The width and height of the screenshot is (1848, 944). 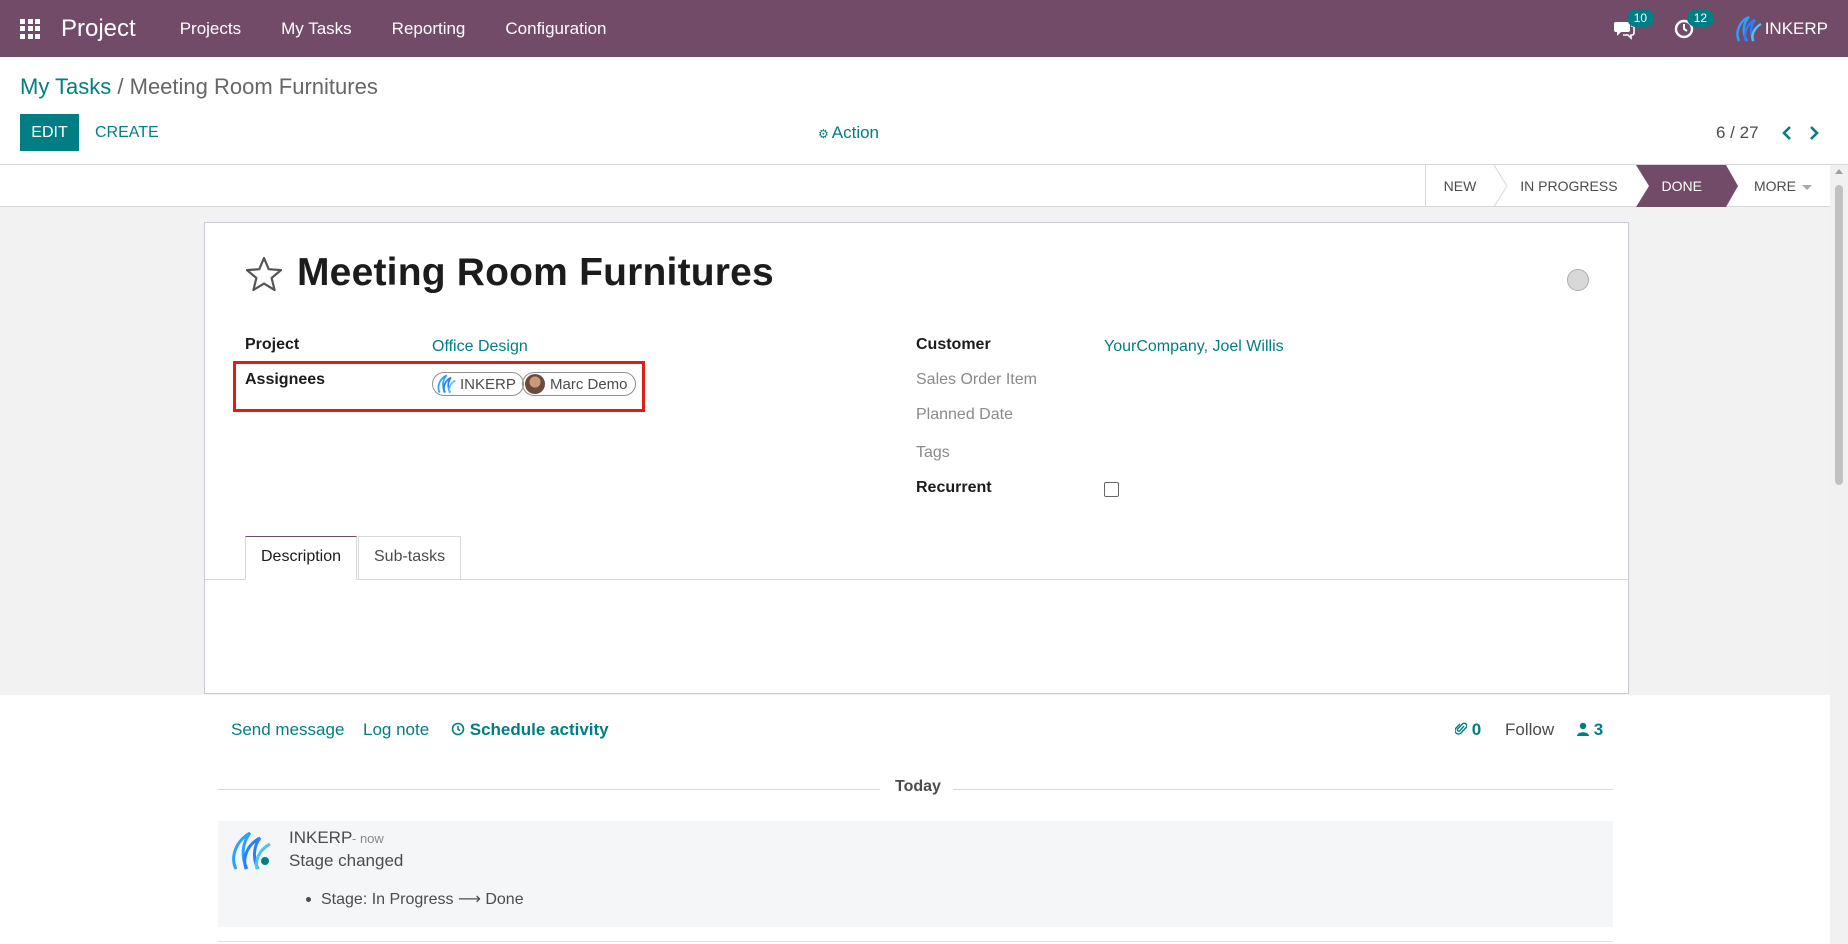 I want to click on assignee-name: INKERP, so click(x=488, y=384).